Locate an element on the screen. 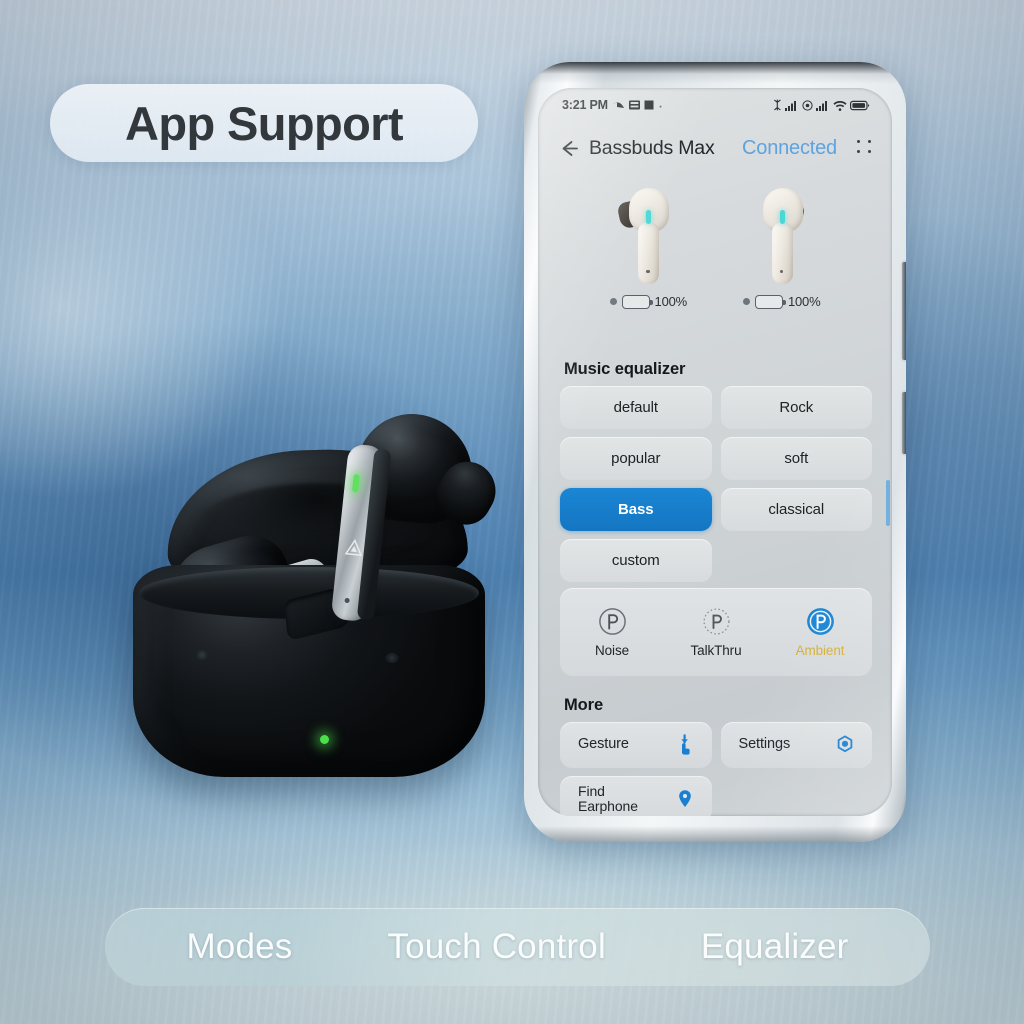  charging-case-hinge-left is located at coordinates (202, 655).